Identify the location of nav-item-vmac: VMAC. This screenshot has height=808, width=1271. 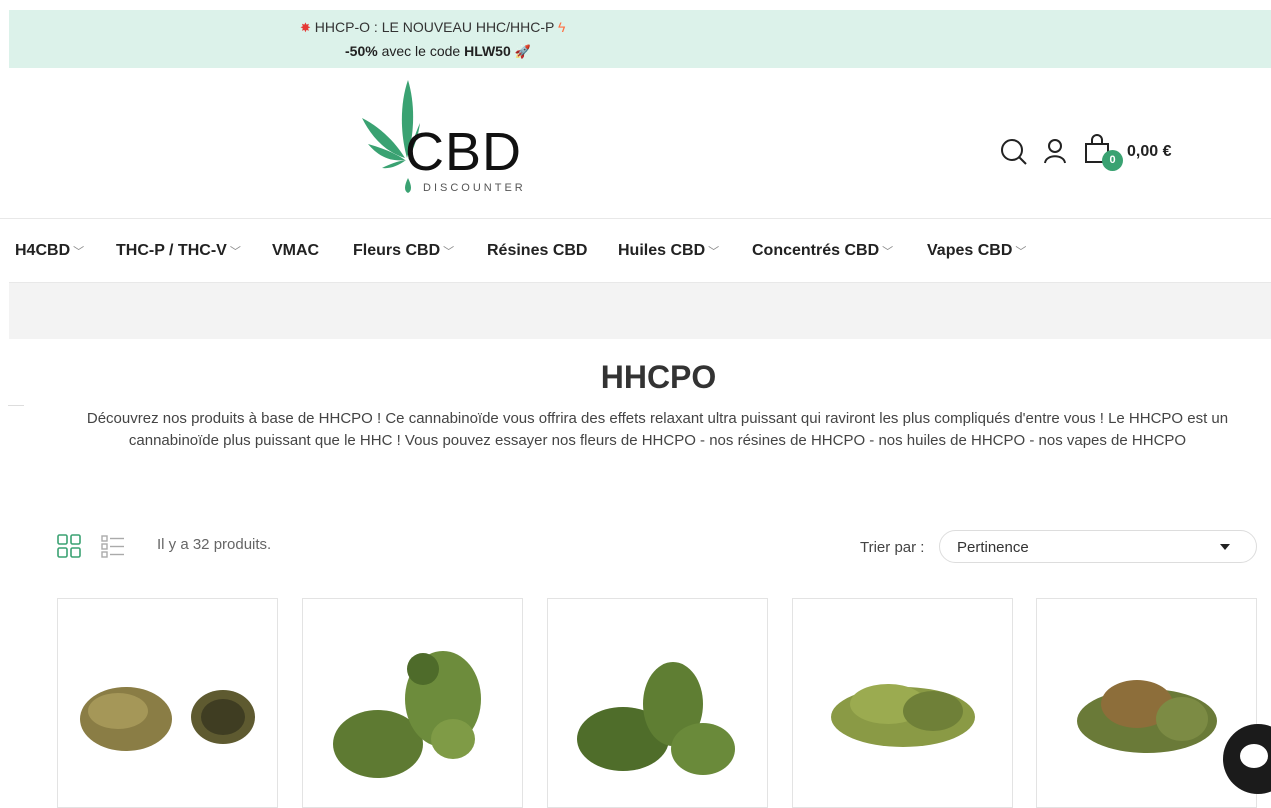
(295, 251).